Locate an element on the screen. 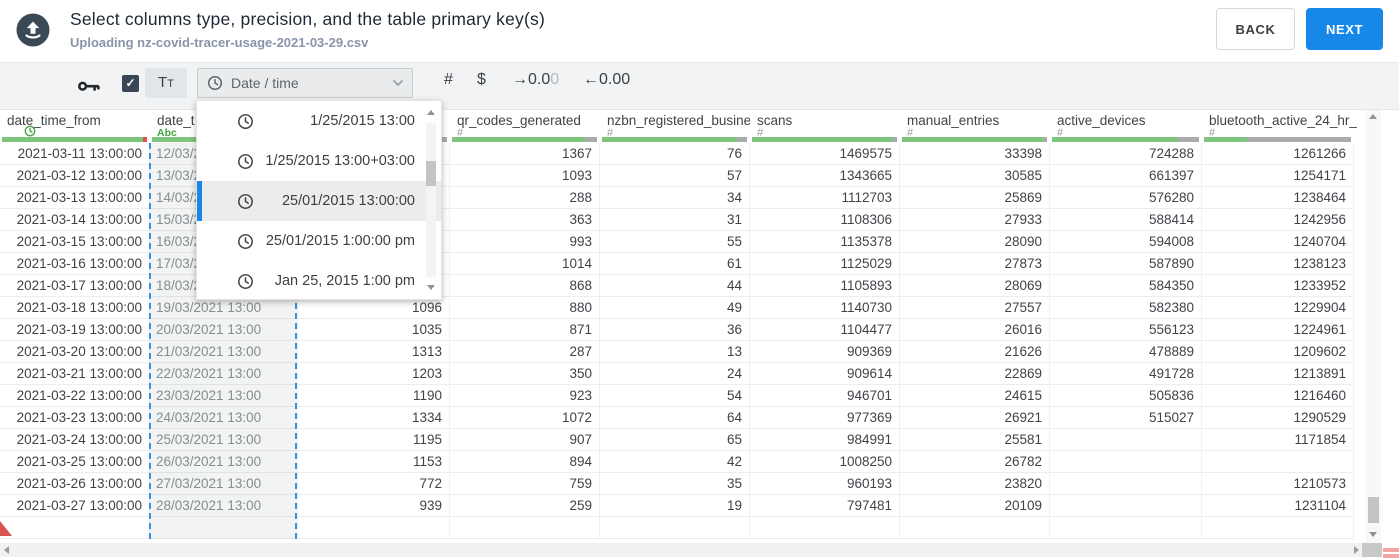 The width and height of the screenshot is (1399, 560). format-option: 25/01/2015 1:00:00 pm is located at coordinates (319, 241).